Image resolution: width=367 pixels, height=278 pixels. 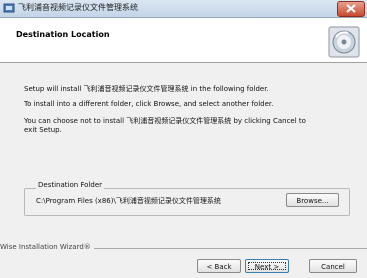 What do you see at coordinates (70, 185) in the screenshot?
I see `destination-folder-legend: Destination Folder` at bounding box center [70, 185].